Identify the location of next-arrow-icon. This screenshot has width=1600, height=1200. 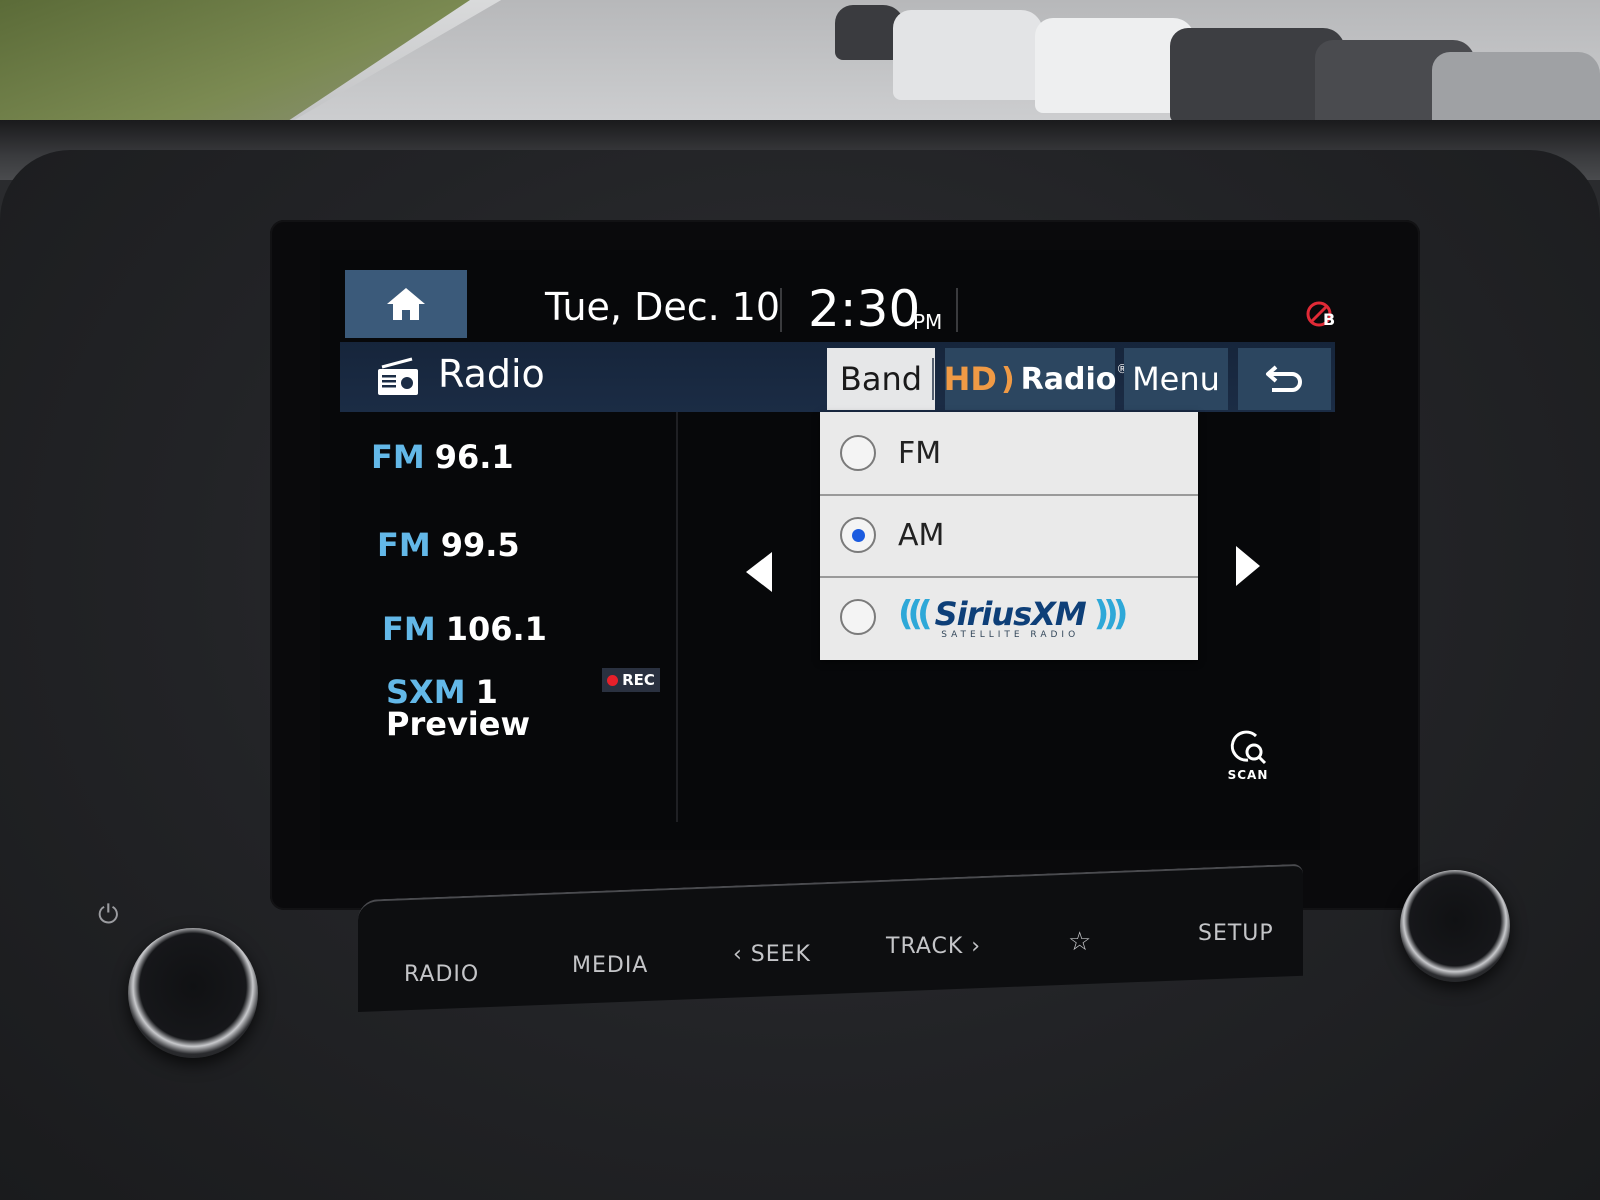
(1248, 566).